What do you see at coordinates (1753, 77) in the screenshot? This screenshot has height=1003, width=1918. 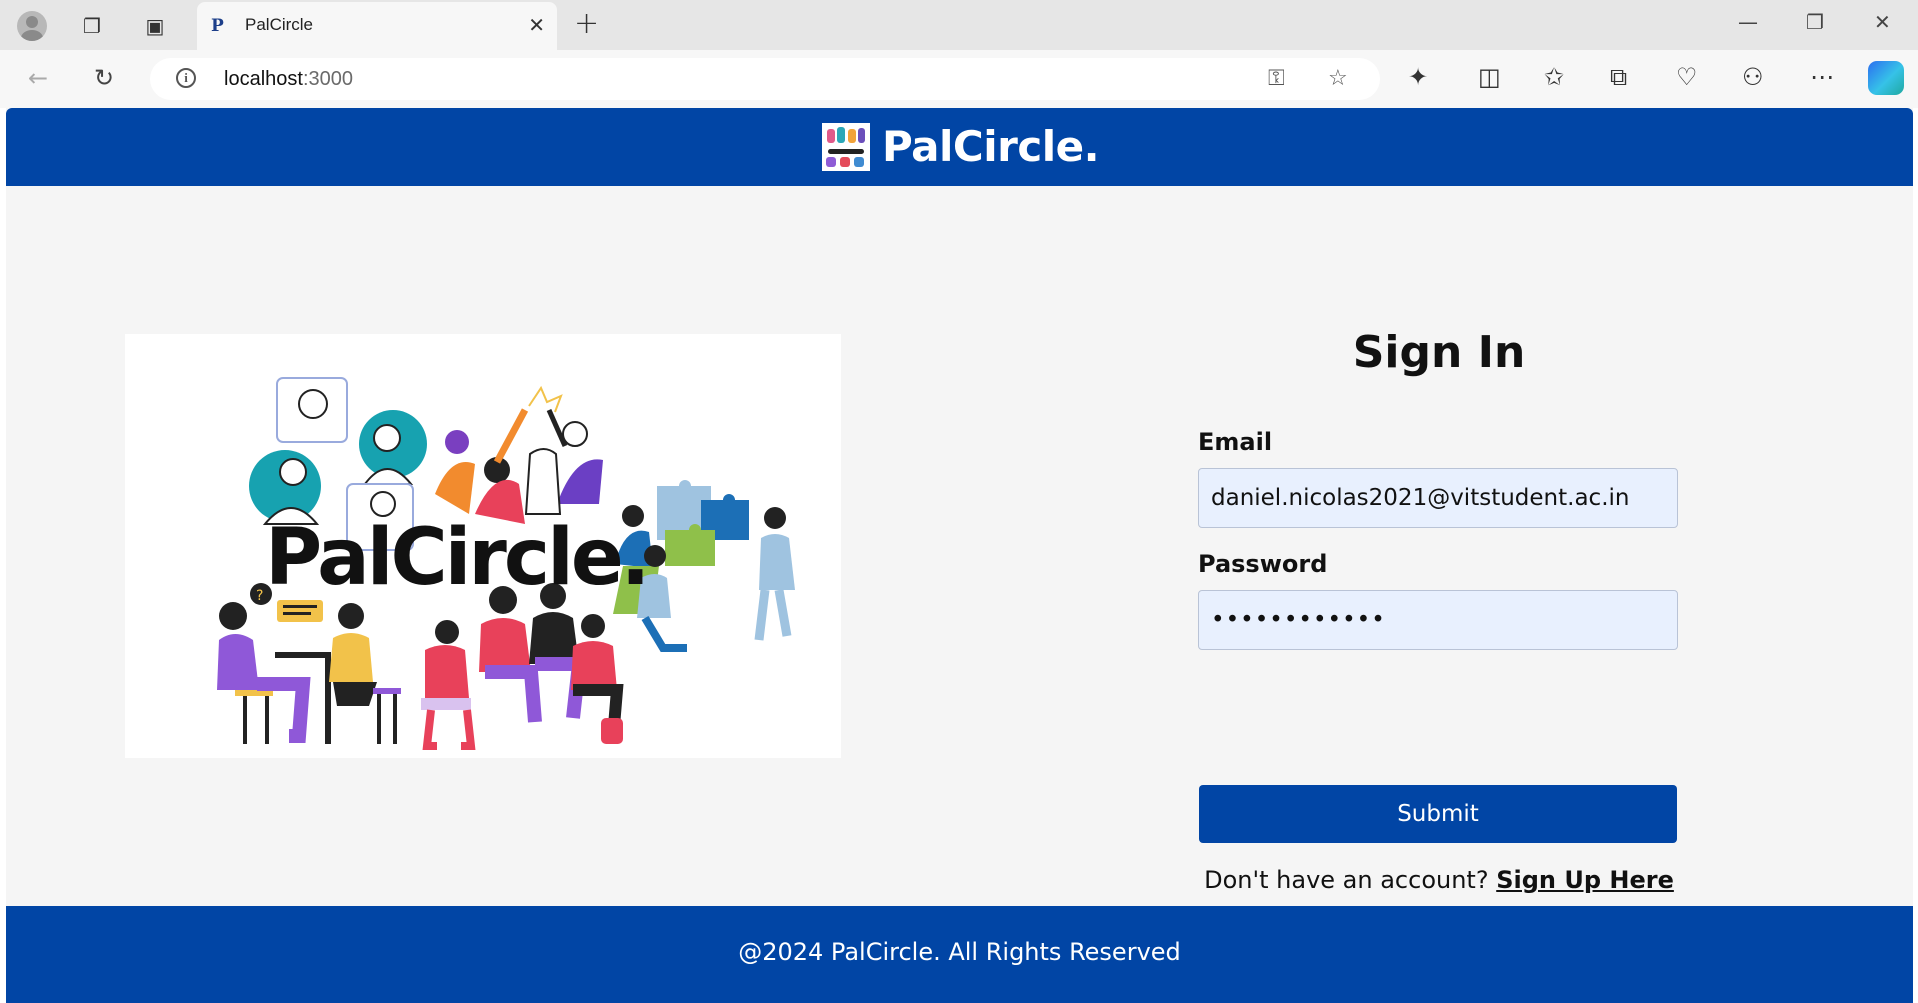 I see `performance-icon: ⚇` at bounding box center [1753, 77].